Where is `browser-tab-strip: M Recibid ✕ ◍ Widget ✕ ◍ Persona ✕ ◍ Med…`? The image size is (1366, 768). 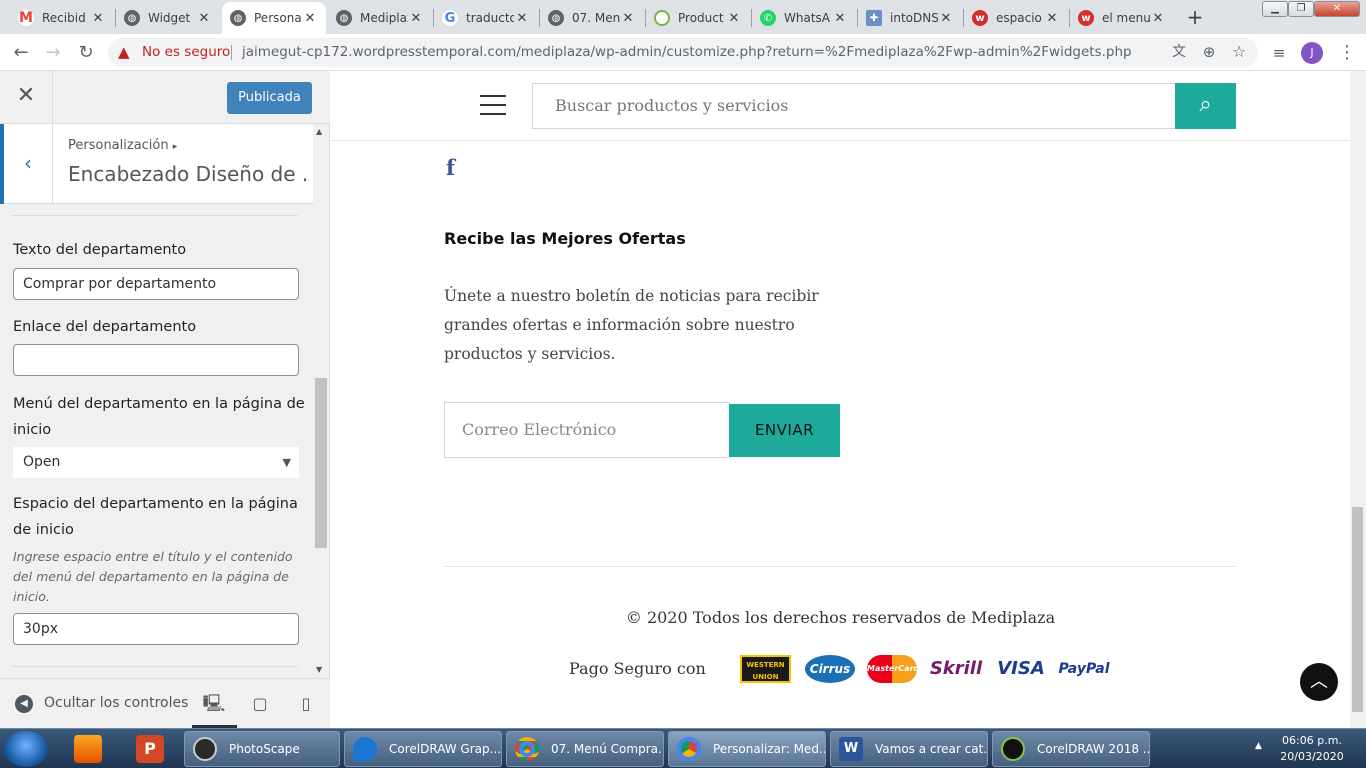
browser-tab-strip: M Recibid ✕ ◍ Widget ✕ ◍ Persona ✕ ◍ Med… is located at coordinates (683, 17).